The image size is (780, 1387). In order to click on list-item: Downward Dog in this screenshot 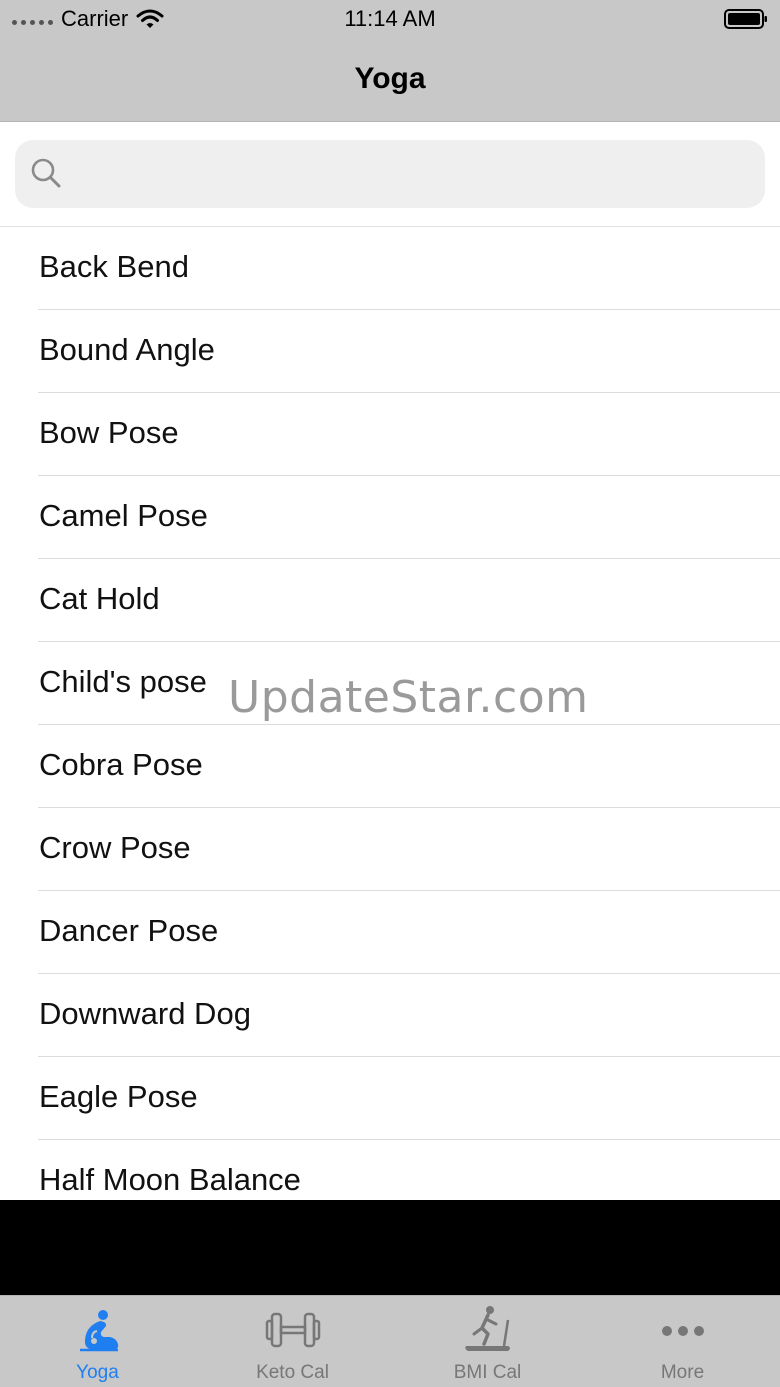, I will do `click(390, 1015)`.